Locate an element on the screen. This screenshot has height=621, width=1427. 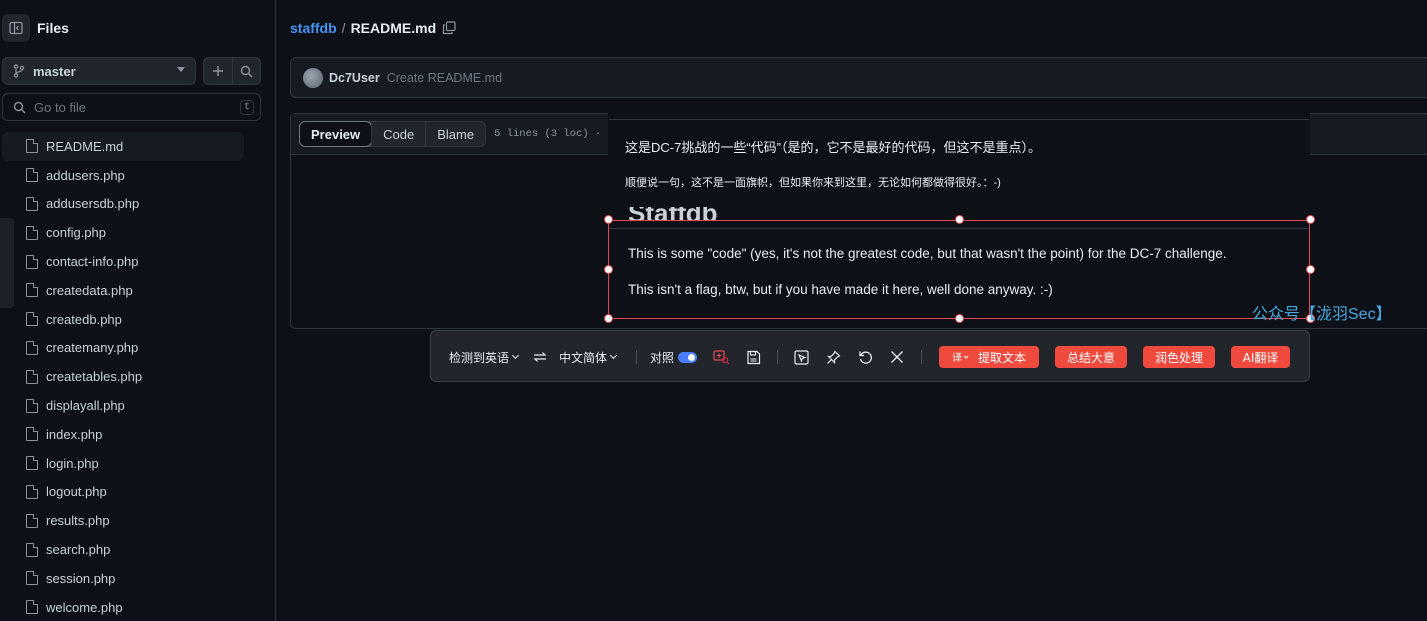
file-name: session.php is located at coordinates (81, 578).